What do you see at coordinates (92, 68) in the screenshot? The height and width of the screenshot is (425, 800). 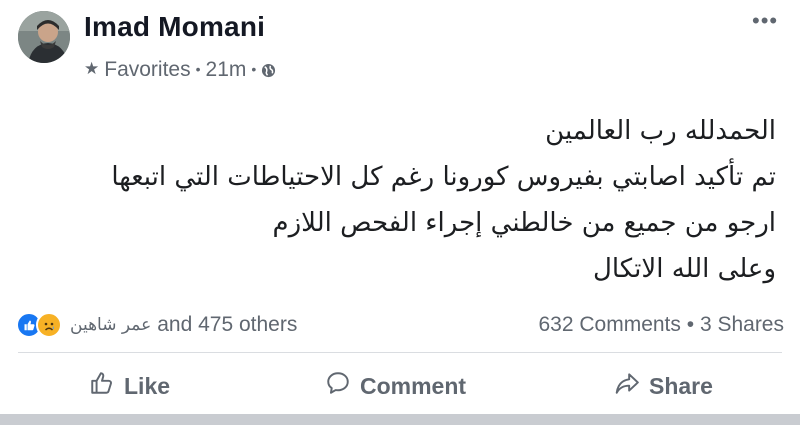 I see `star-icon: ★` at bounding box center [92, 68].